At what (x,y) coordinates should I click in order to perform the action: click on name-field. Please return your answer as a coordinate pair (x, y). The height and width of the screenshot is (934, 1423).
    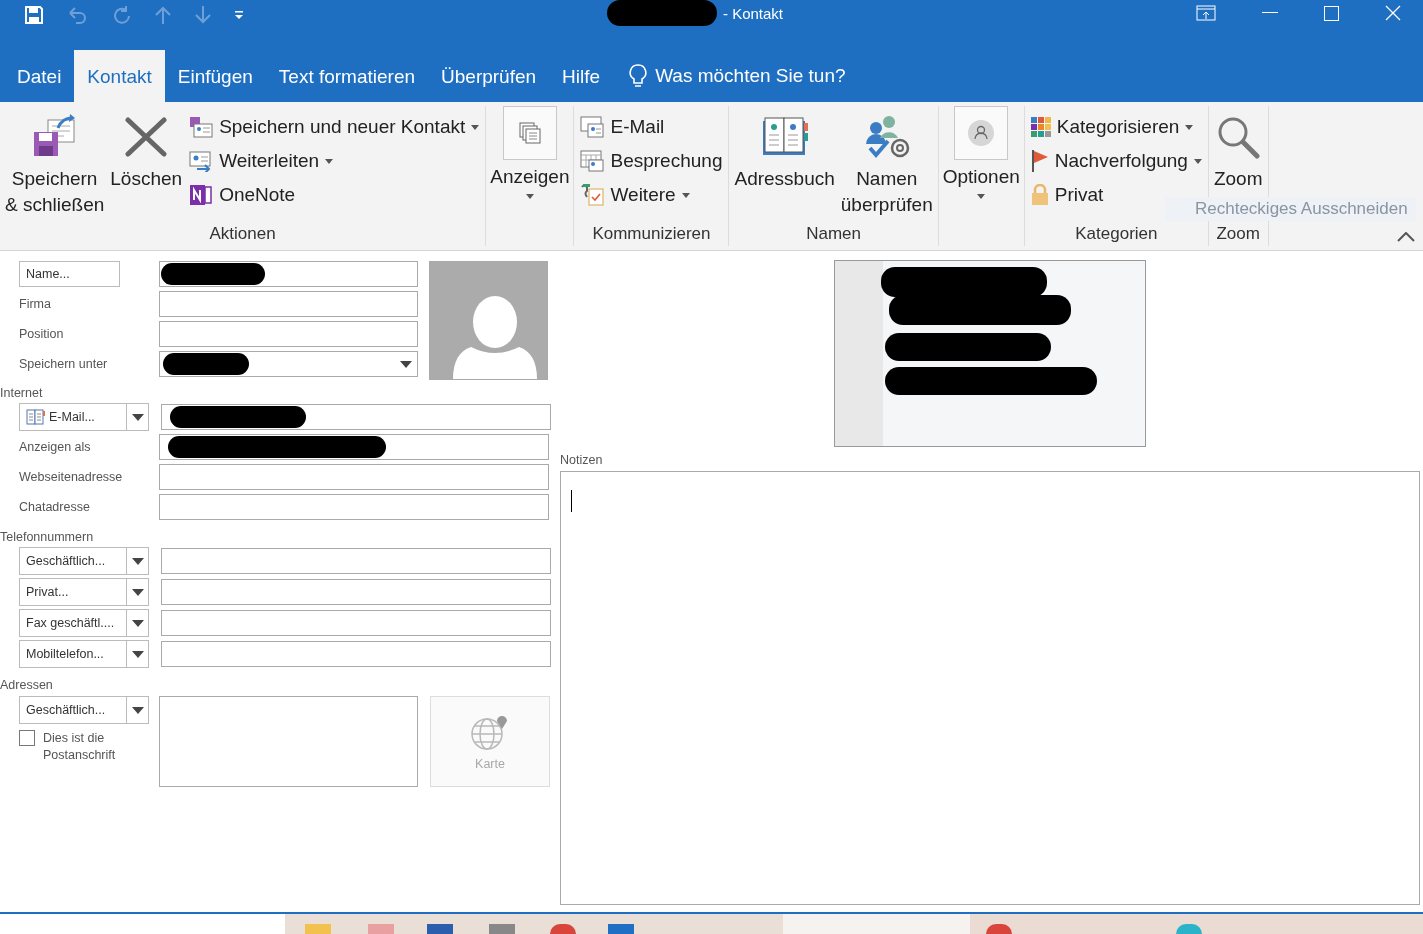
    Looking at the image, I should click on (288, 274).